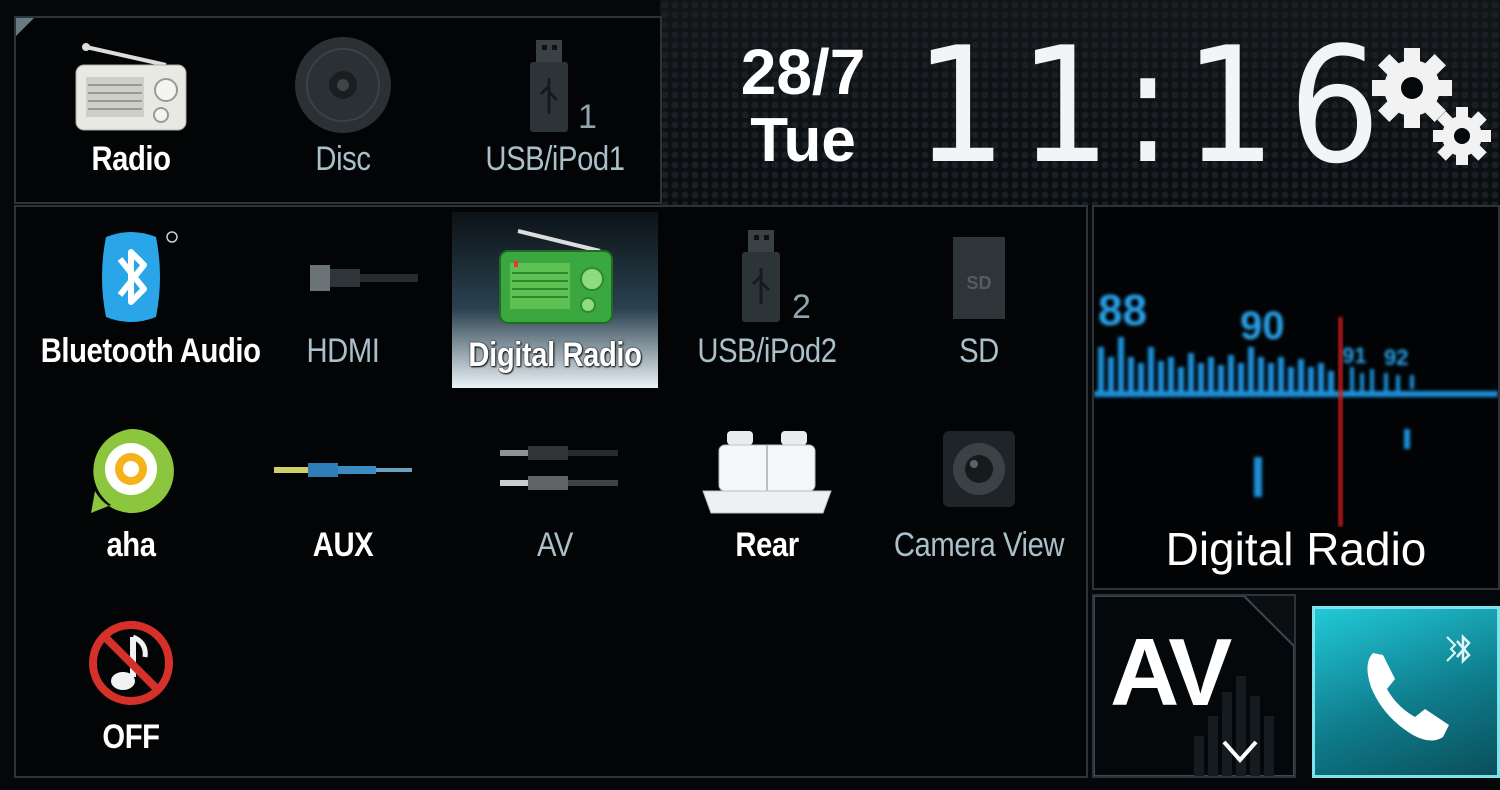 The height and width of the screenshot is (790, 1500). What do you see at coordinates (587, 117) in the screenshot?
I see `usb-badge: 1` at bounding box center [587, 117].